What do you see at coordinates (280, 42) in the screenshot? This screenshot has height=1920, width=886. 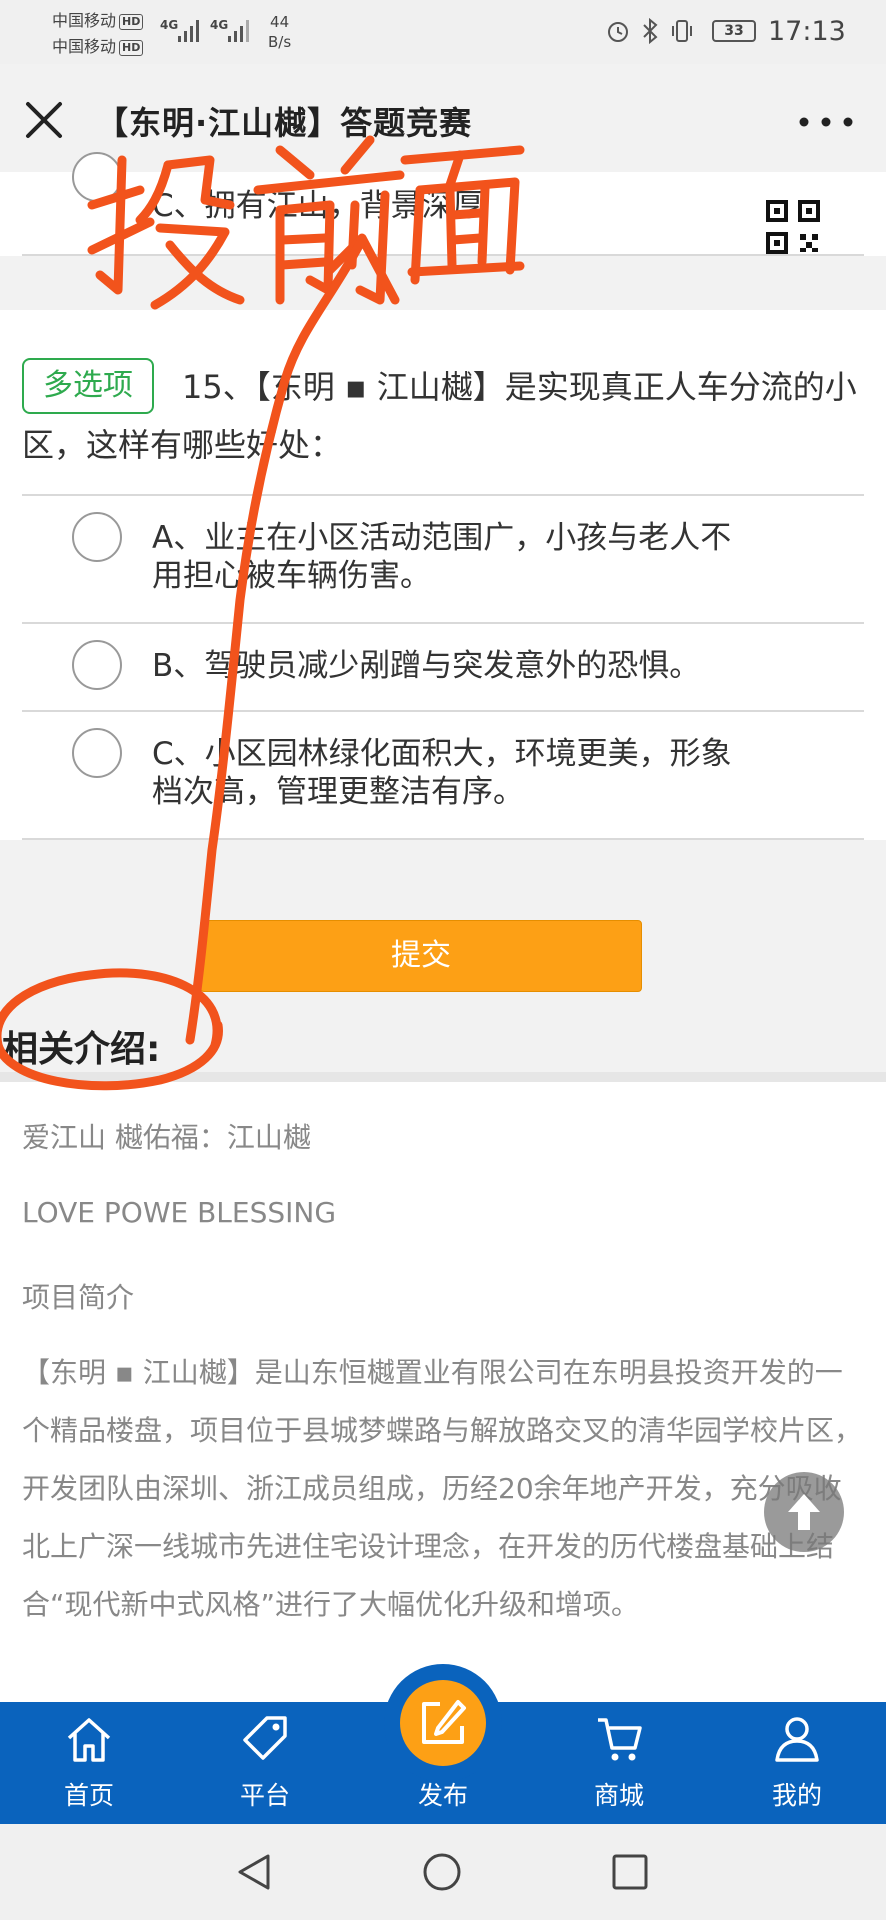 I see `speed-unit: B/s` at bounding box center [280, 42].